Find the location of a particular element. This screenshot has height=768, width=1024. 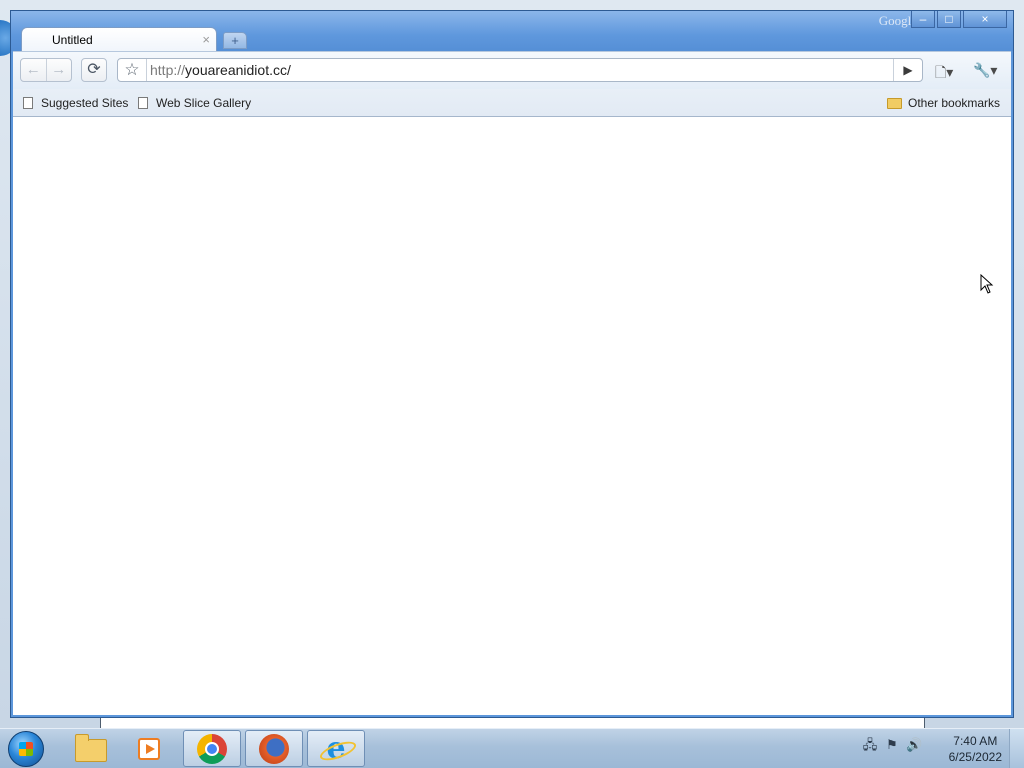

address-bar: ☆ http://youareanidiot.cc/ ▶ is located at coordinates (520, 70).